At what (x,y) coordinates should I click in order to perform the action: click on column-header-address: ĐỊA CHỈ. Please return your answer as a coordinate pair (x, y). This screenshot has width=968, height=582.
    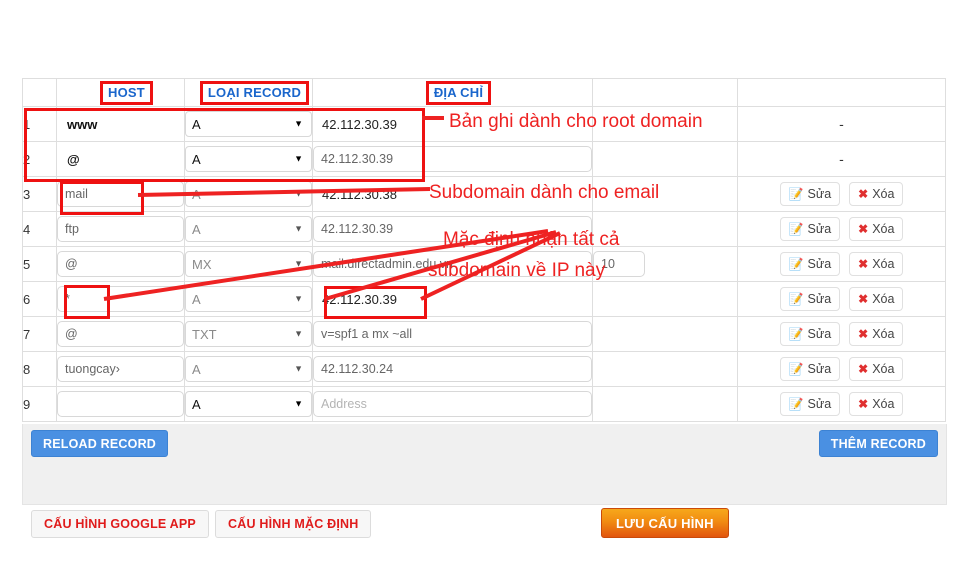
    Looking at the image, I should click on (452, 92).